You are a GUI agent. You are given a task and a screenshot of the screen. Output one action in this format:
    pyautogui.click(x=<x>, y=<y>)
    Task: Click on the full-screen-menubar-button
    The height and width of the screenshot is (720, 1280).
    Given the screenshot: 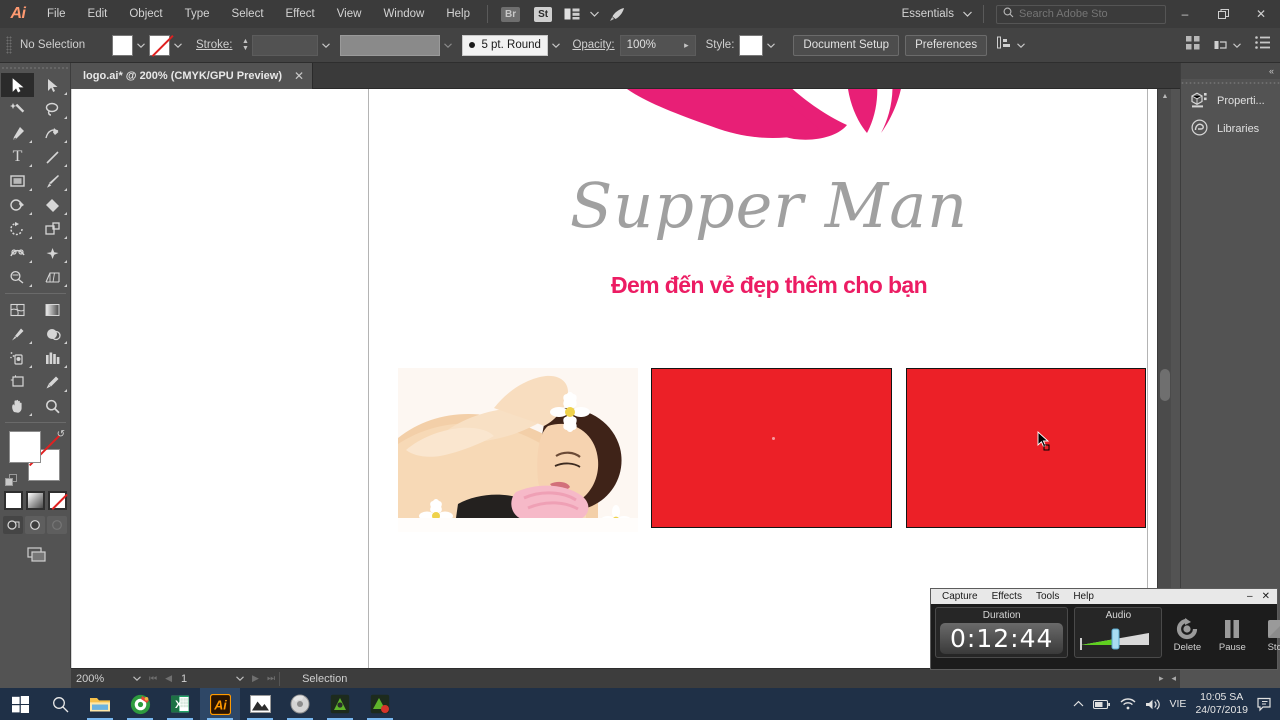 What is the action you would take?
    pyautogui.click(x=35, y=525)
    